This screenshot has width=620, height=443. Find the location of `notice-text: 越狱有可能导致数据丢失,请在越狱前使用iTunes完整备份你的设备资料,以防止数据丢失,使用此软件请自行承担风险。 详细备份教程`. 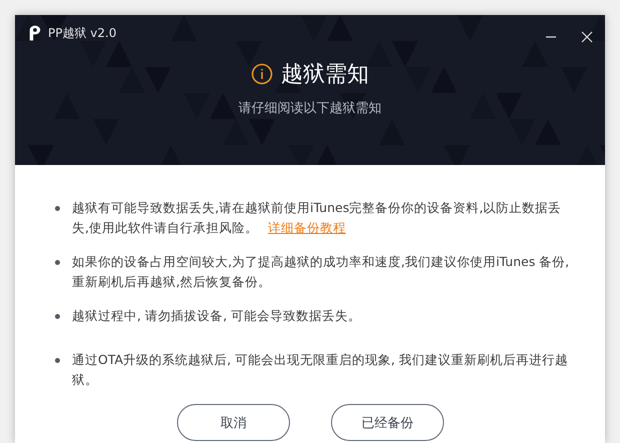

notice-text: 越狱有可能导致数据丢失,请在越狱前使用iTunes完整备份你的设备资料,以防止数据丢失,使用此软件请自行承担风险。 详细备份教程 is located at coordinates (317, 218).